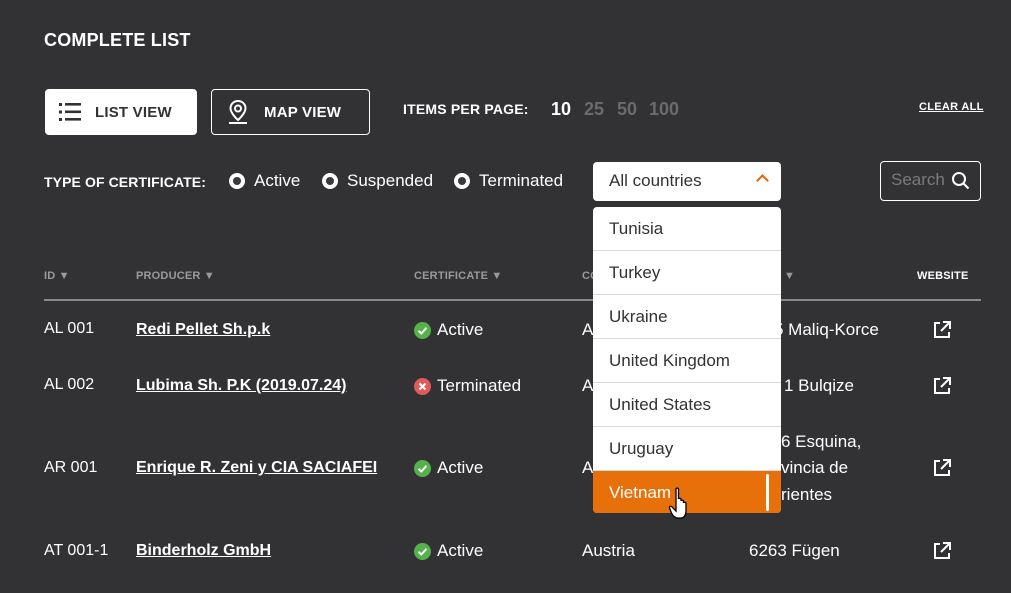 Image resolution: width=1011 pixels, height=593 pixels. I want to click on row-address: 5 Maliq-Korce, so click(826, 329).